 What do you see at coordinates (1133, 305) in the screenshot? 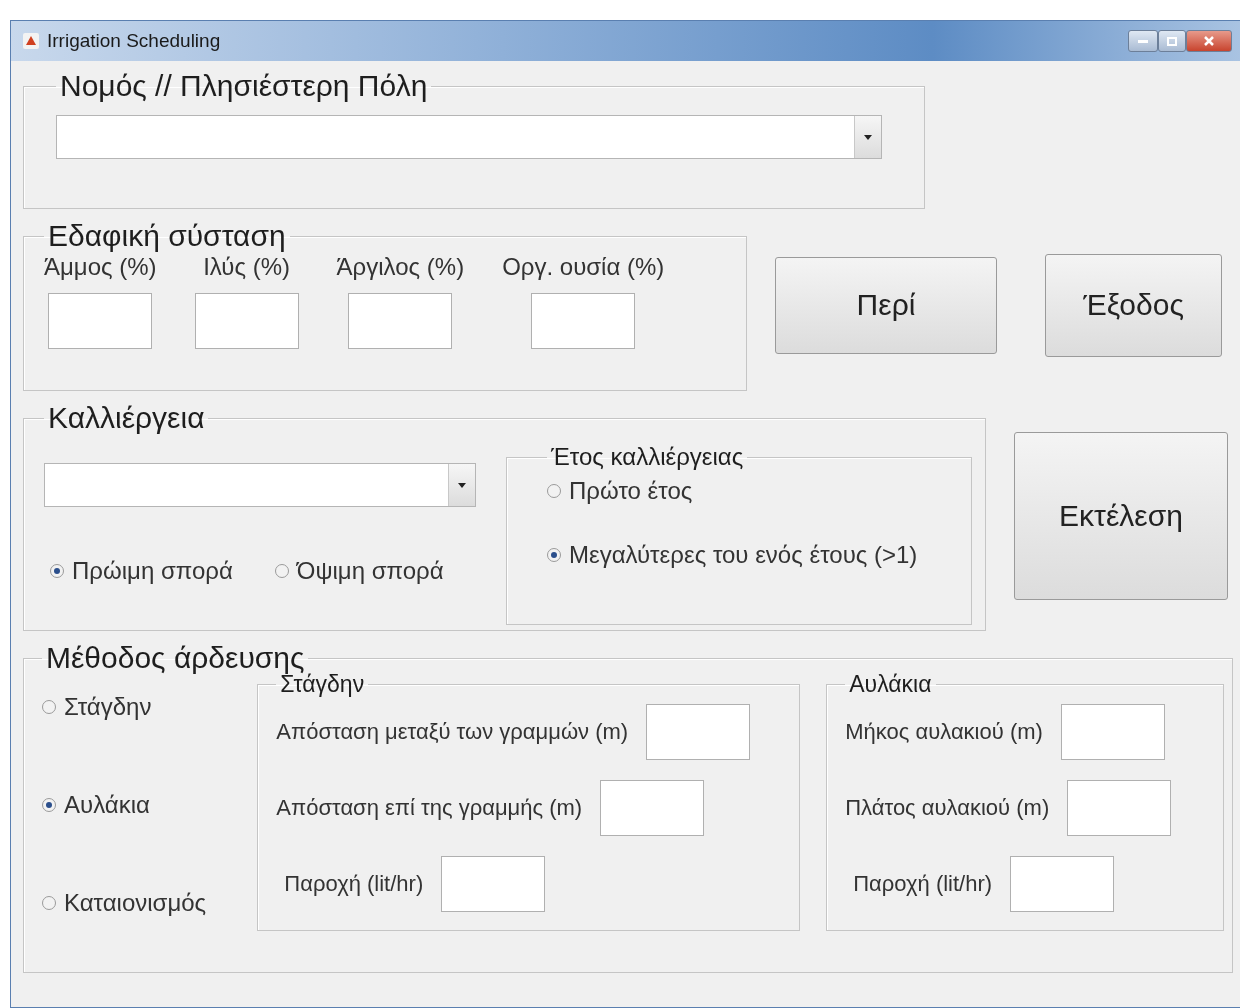
I see `exit-button: Έξοδος` at bounding box center [1133, 305].